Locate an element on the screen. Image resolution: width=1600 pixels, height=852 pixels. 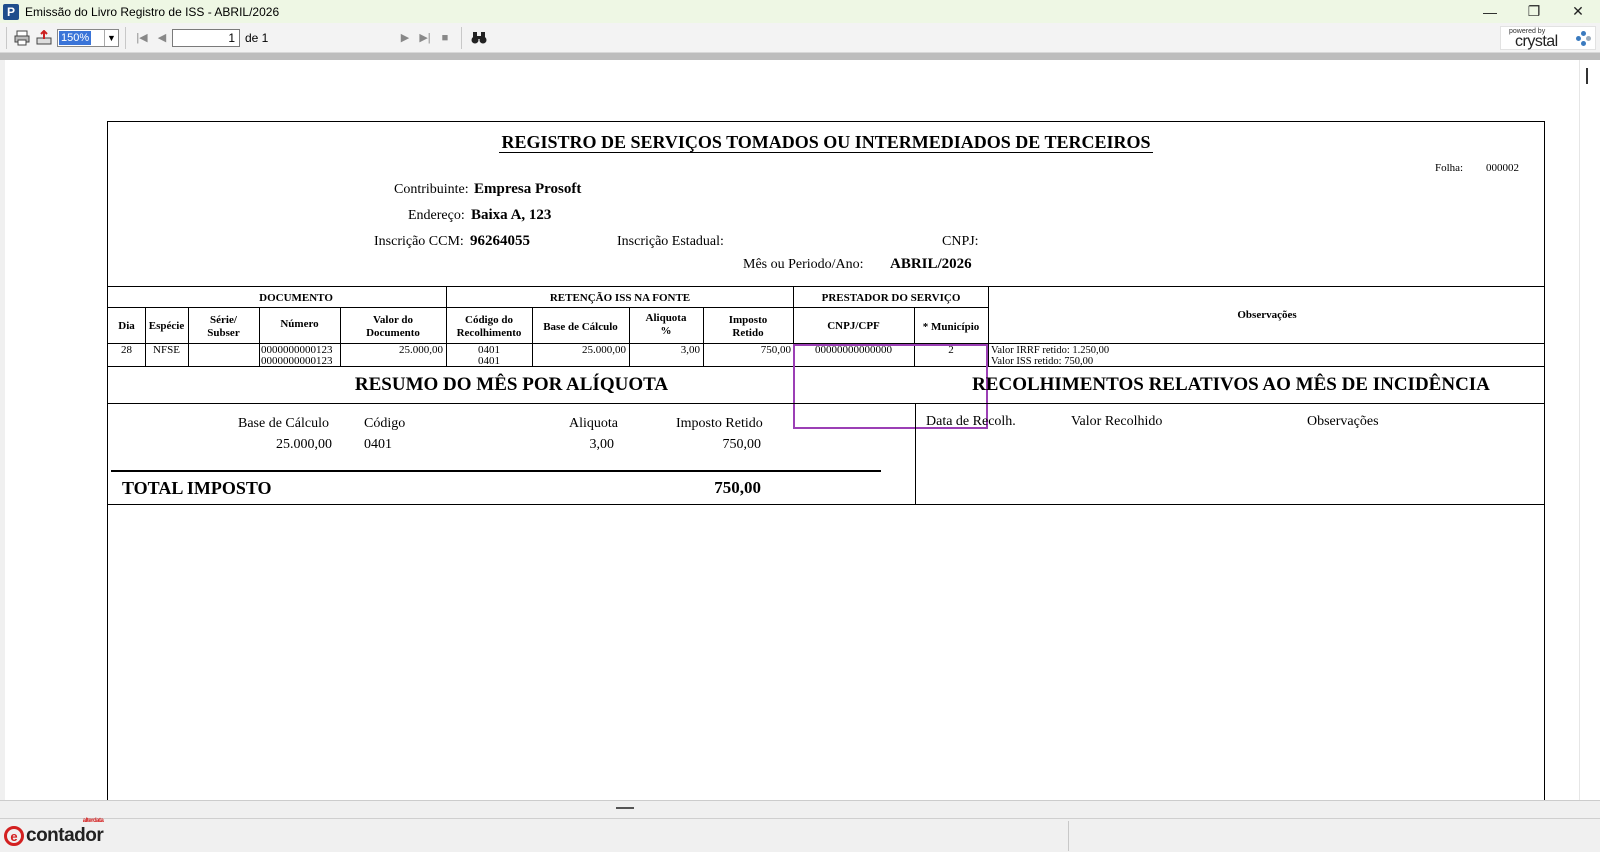
col-numero: Número is located at coordinates (299, 324).